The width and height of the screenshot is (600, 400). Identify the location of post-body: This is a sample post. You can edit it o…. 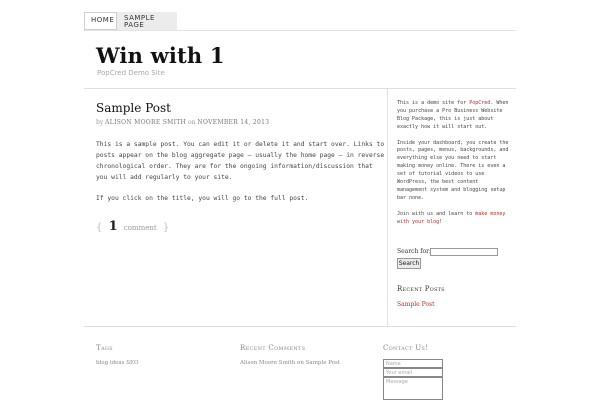
(241, 176).